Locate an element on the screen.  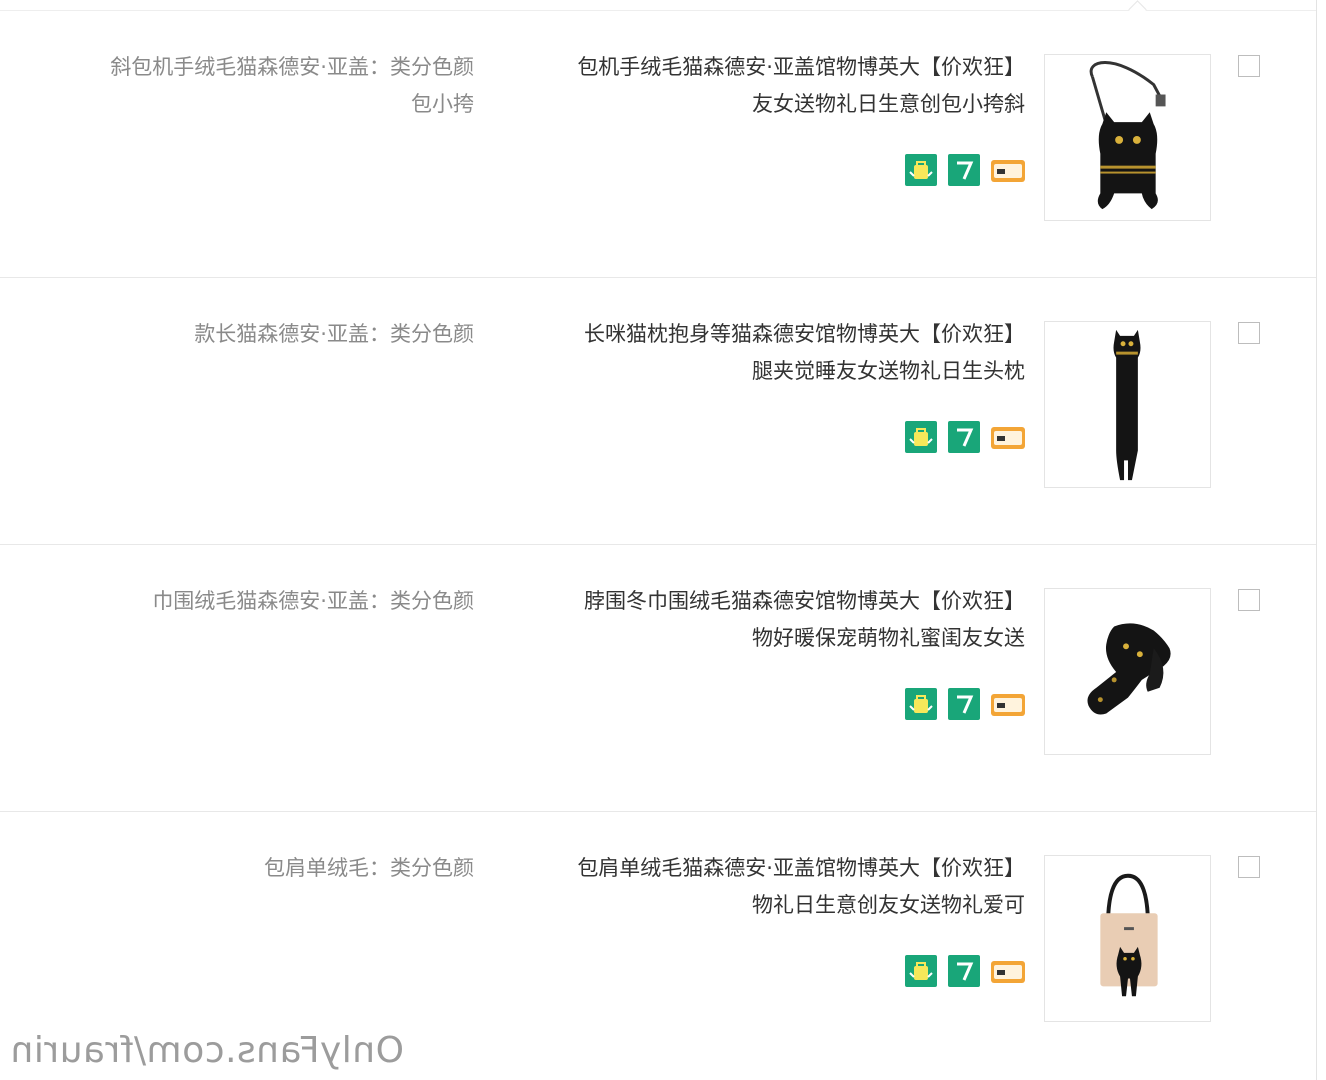
cat-scarf-icon is located at coordinates (1129, 669).